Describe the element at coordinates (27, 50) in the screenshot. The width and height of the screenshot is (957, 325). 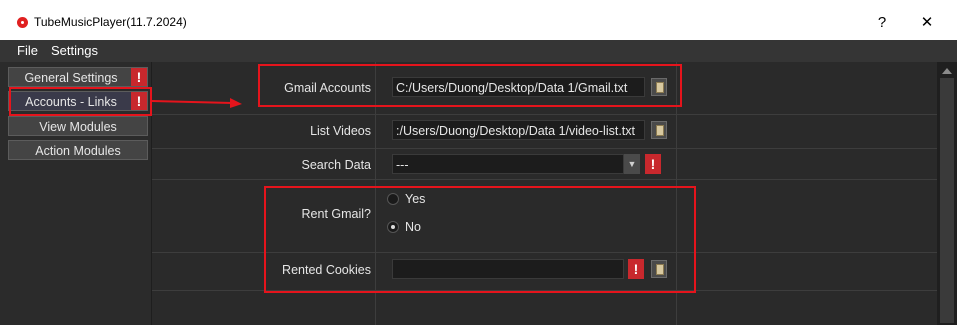
I see `menu-file: File` at that location.